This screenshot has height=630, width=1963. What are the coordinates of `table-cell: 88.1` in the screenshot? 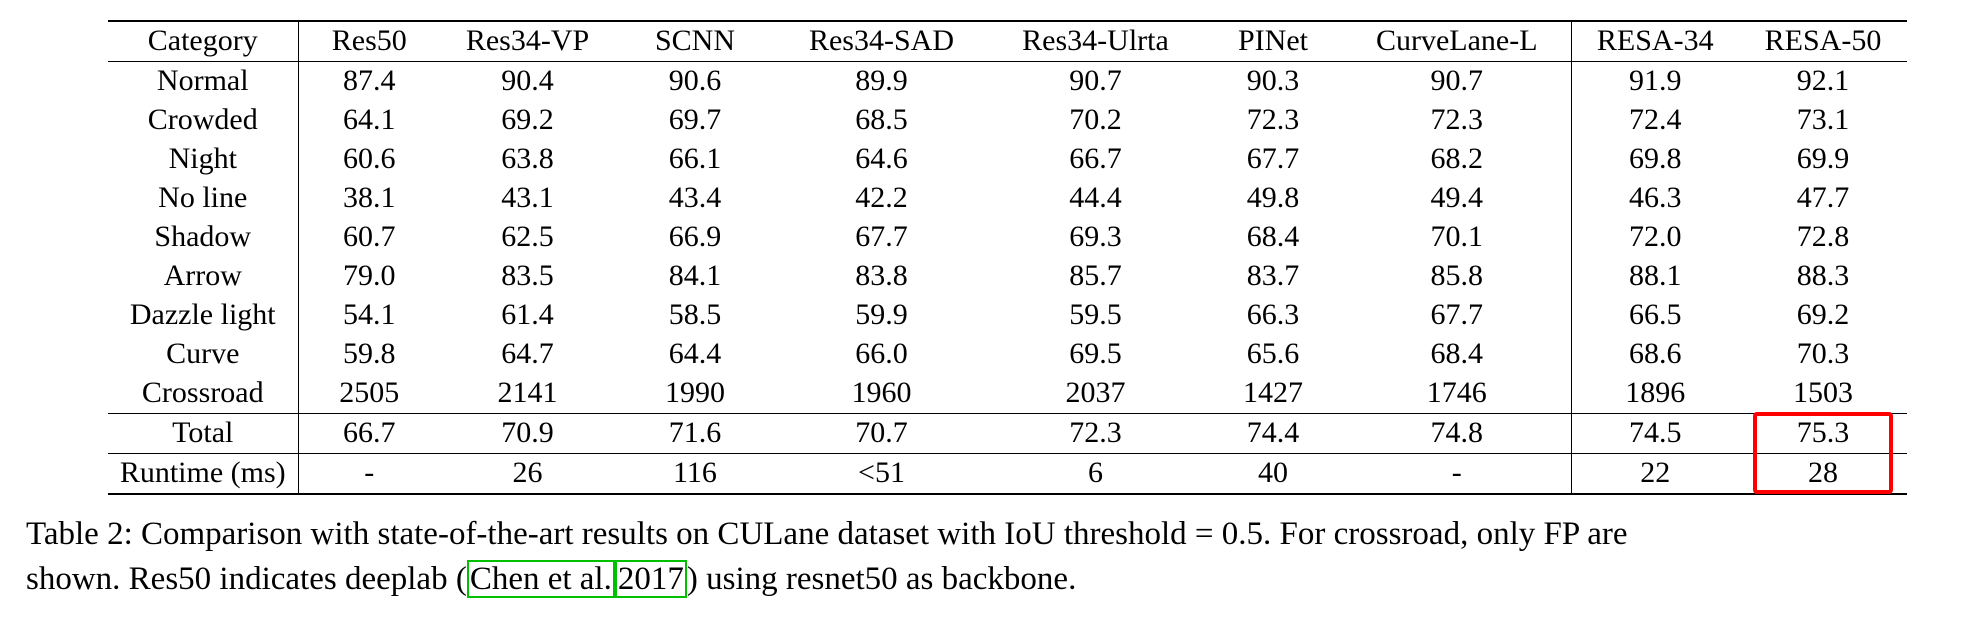 It's located at (1655, 275).